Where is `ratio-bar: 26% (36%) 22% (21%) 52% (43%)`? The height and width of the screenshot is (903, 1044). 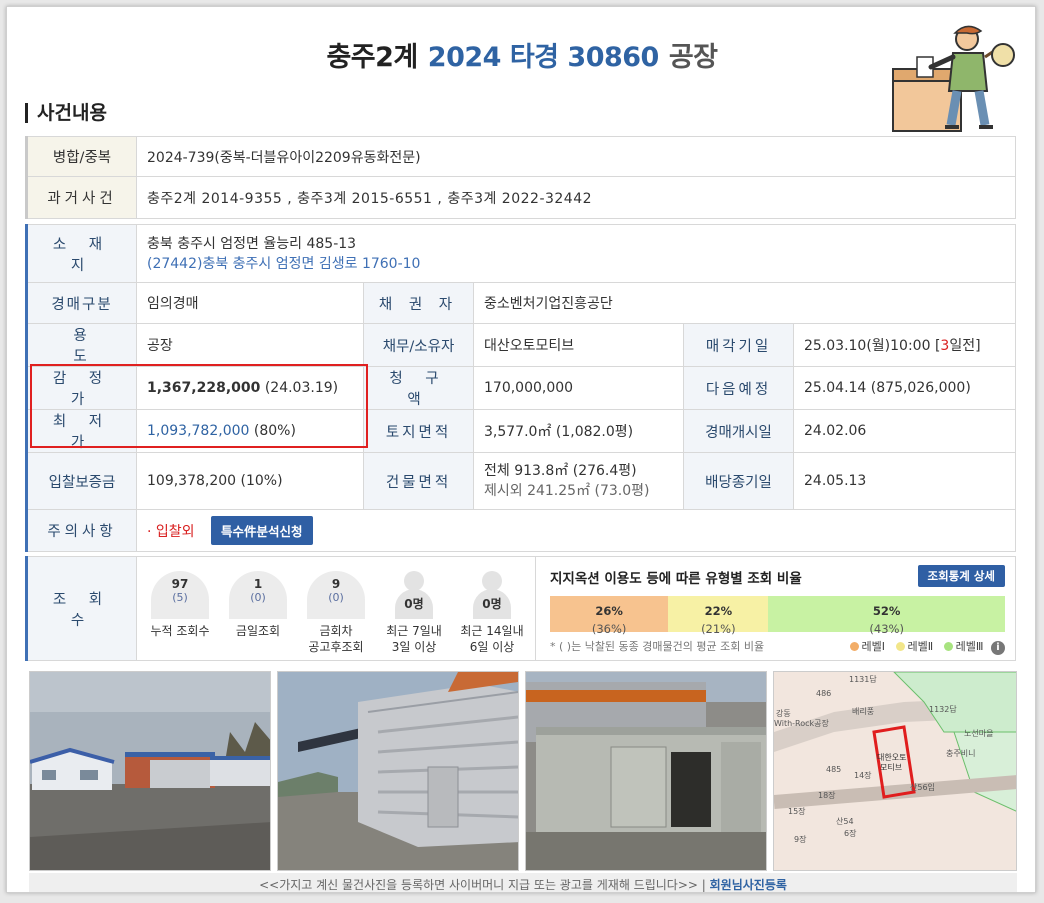
ratio-bar: 26% (36%) 22% (21%) 52% (43%) is located at coordinates (777, 616).